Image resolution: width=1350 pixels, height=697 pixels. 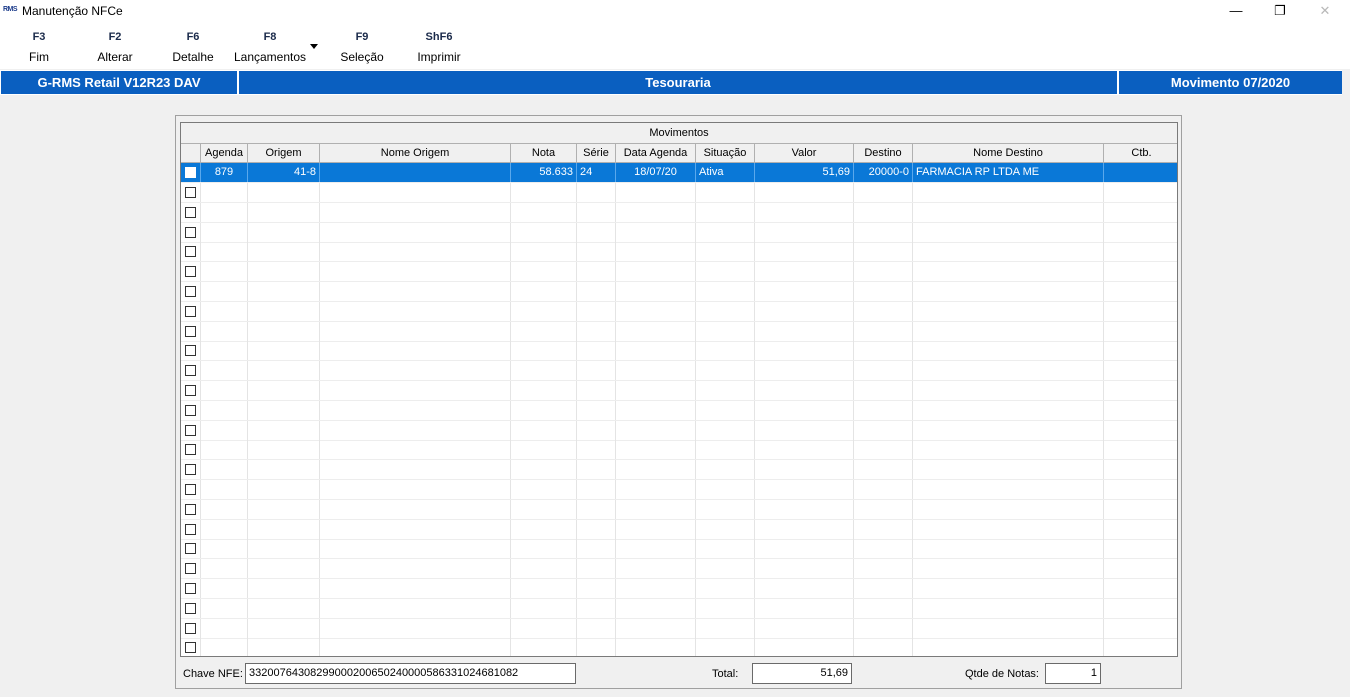 What do you see at coordinates (284, 153) in the screenshot?
I see `col-header-origem: Origem` at bounding box center [284, 153].